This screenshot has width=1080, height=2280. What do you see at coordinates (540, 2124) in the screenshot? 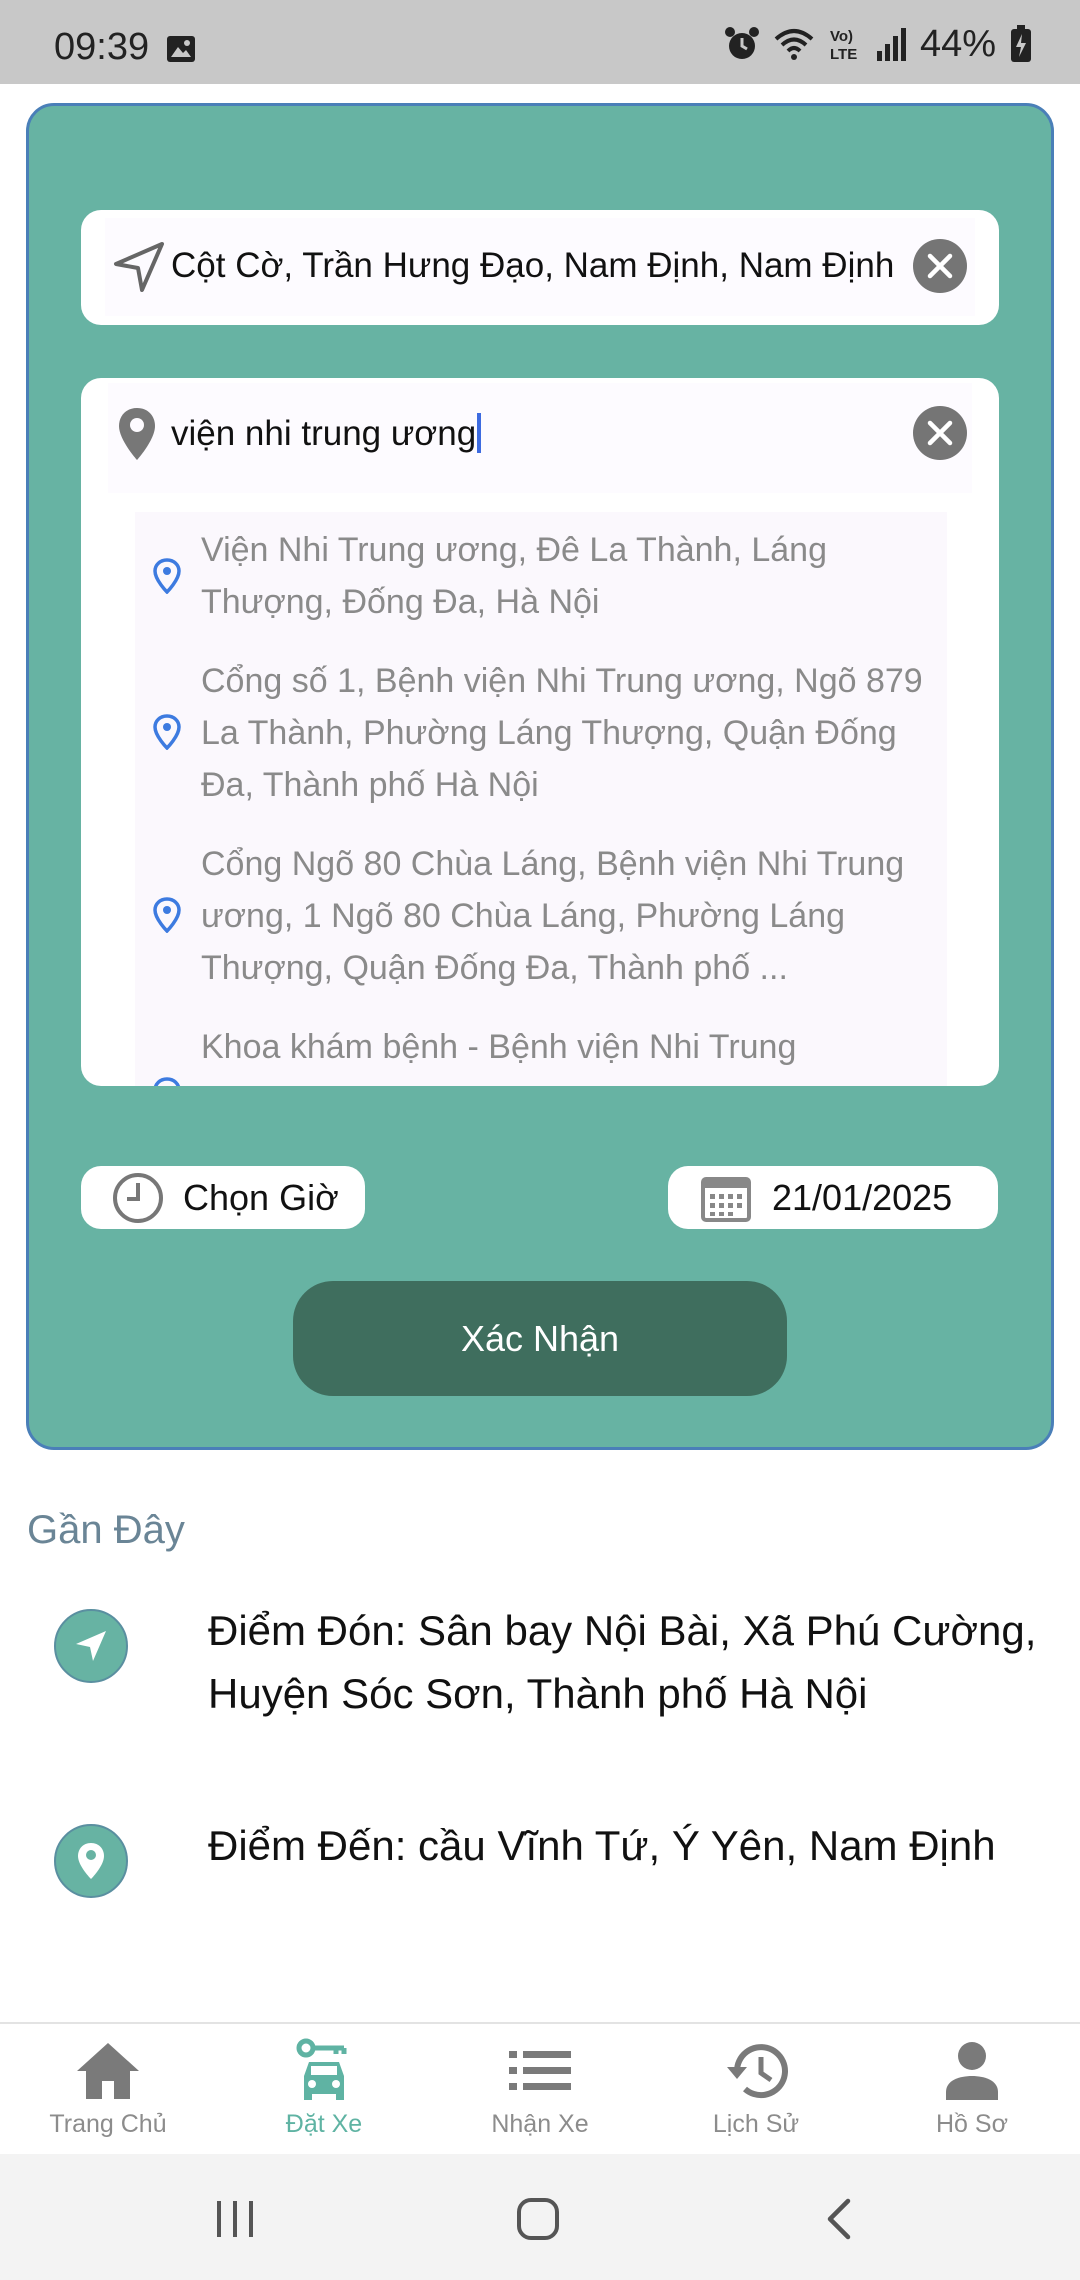
I see `nav-receive-car-label: Nhận Xe` at bounding box center [540, 2124].